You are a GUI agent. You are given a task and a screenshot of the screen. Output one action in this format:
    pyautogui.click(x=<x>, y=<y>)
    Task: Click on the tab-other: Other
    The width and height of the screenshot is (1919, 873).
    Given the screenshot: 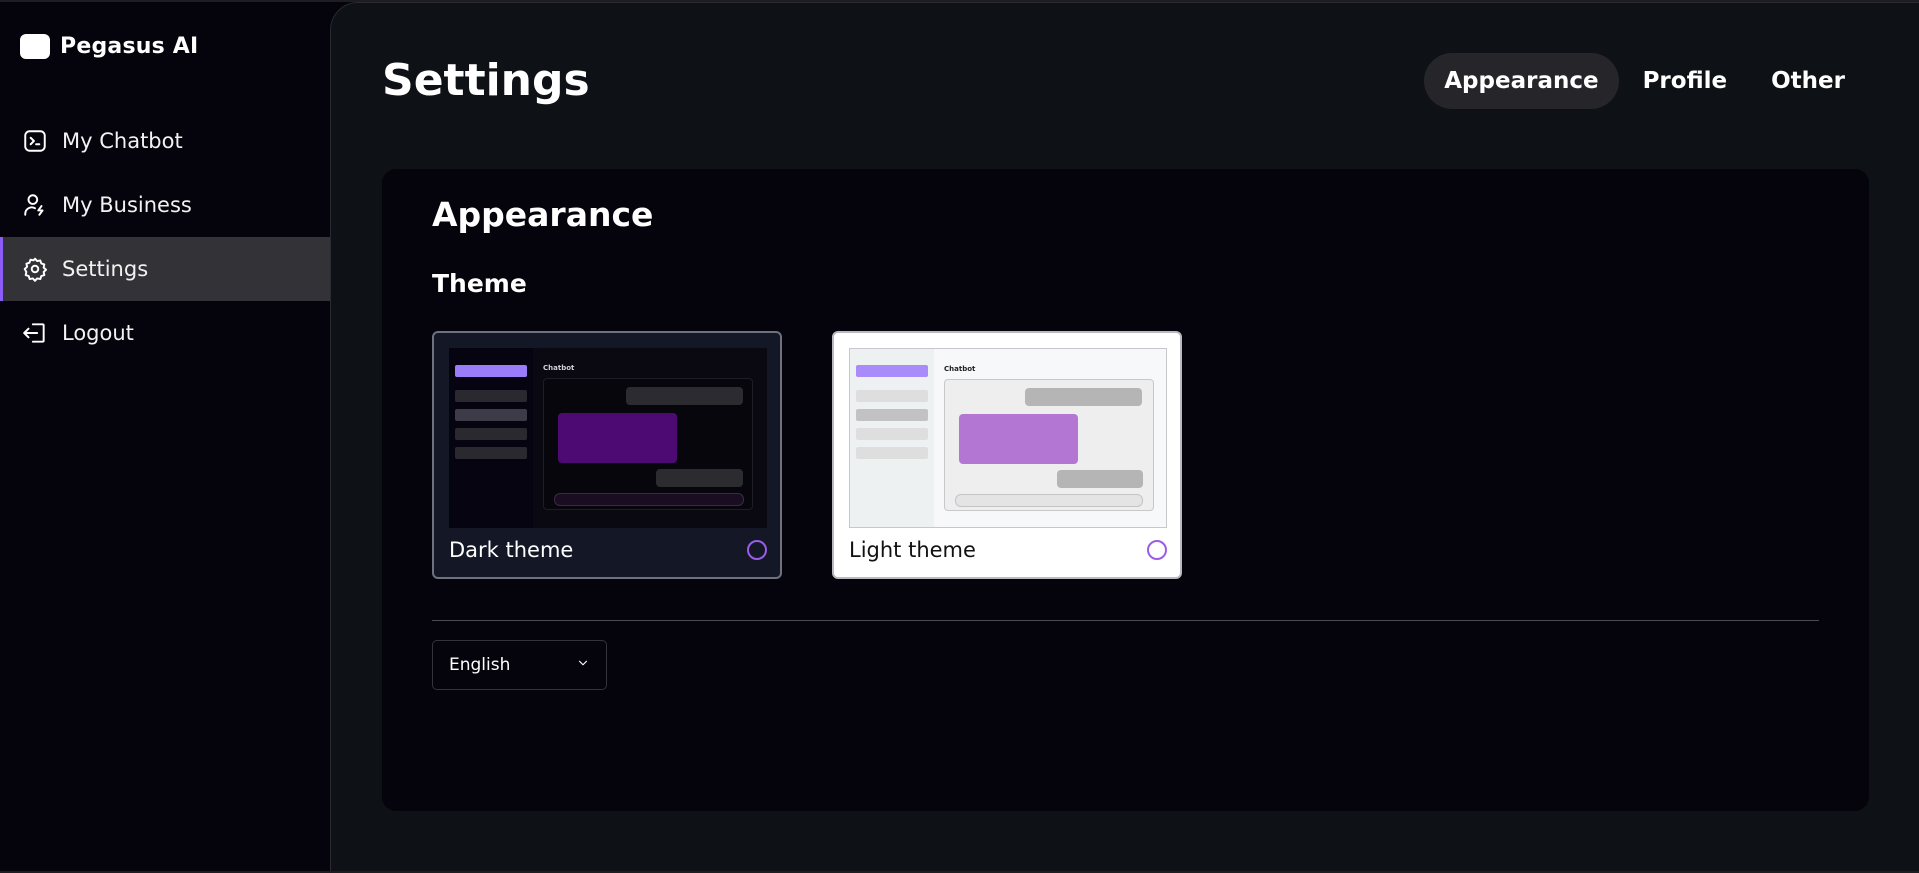 What is the action you would take?
    pyautogui.click(x=1808, y=81)
    